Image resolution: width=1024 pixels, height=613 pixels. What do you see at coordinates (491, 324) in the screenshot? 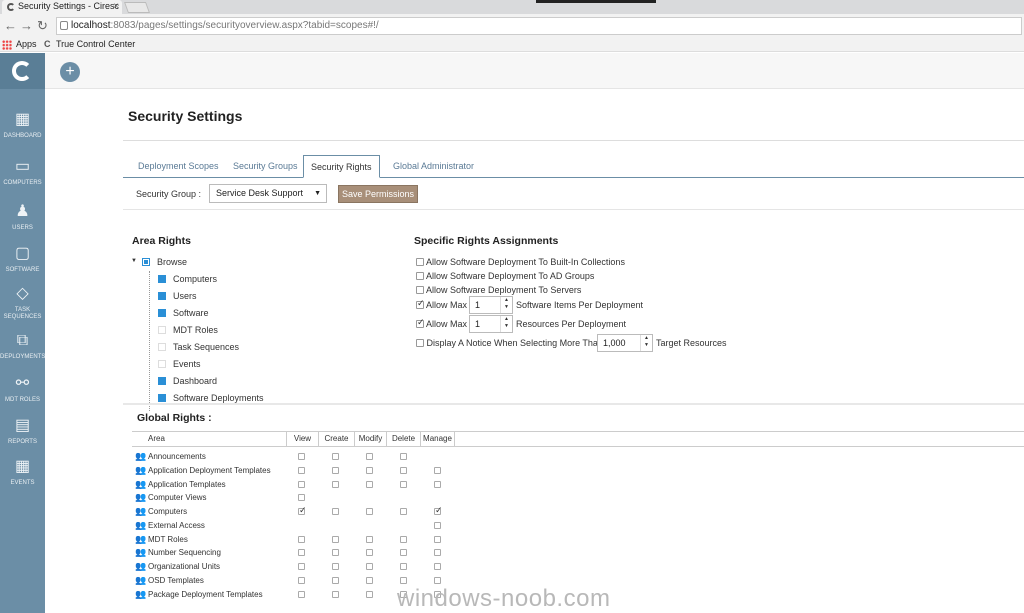
I see `max-resources-stepper: 1 ▲ ▼` at bounding box center [491, 324].